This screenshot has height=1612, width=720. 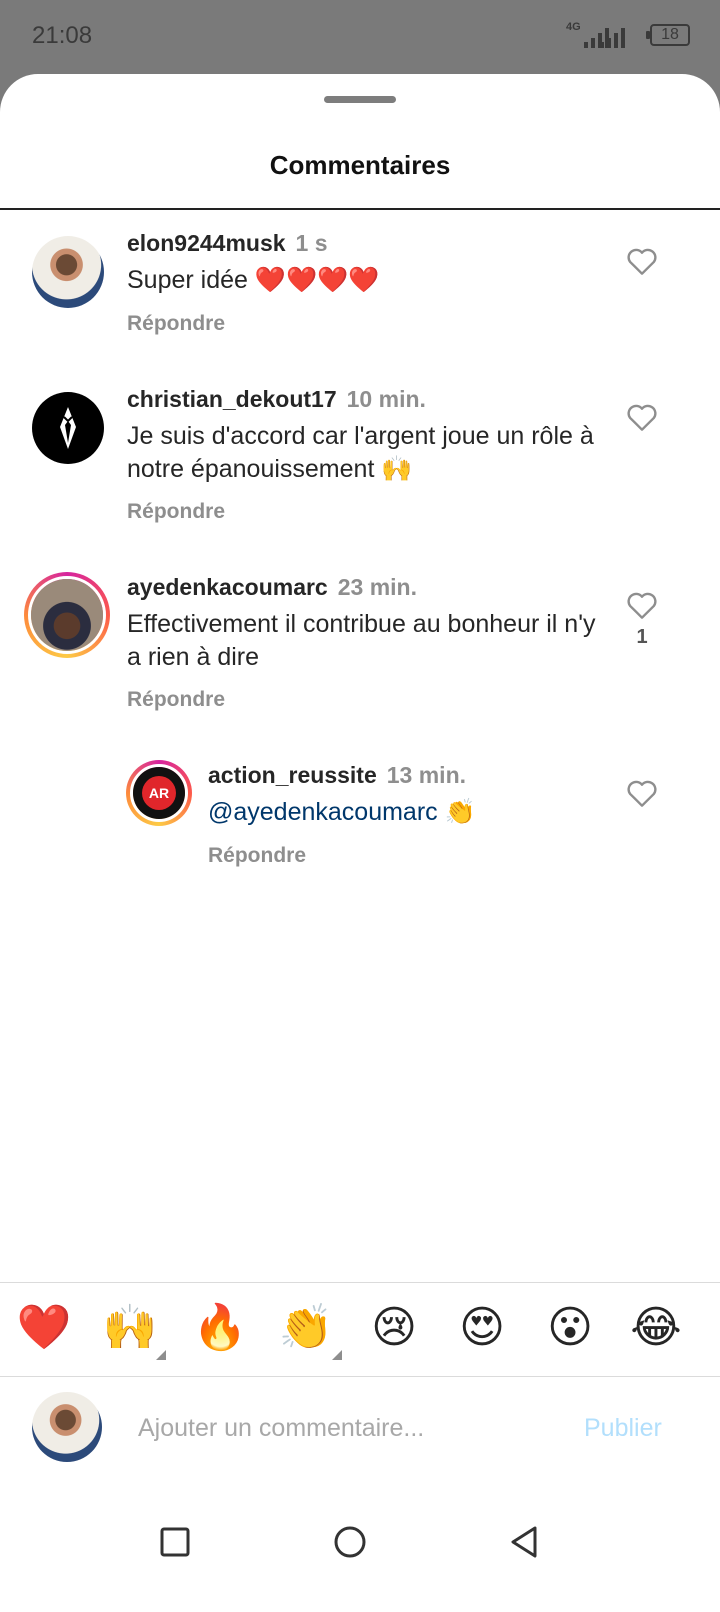 What do you see at coordinates (360, 99) in the screenshot?
I see `drag-handle` at bounding box center [360, 99].